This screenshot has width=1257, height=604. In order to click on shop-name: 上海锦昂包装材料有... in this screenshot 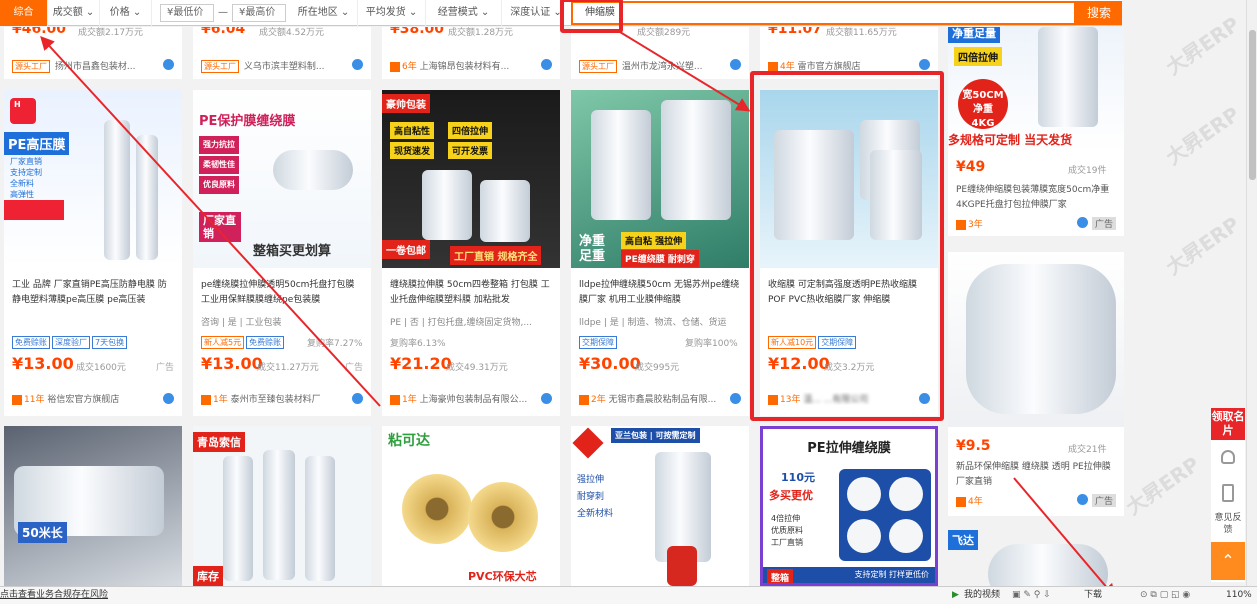, I will do `click(465, 67)`.